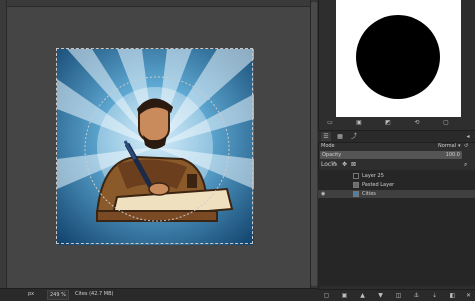  I want to click on layers-tab-icon: ☰, so click(326, 136).